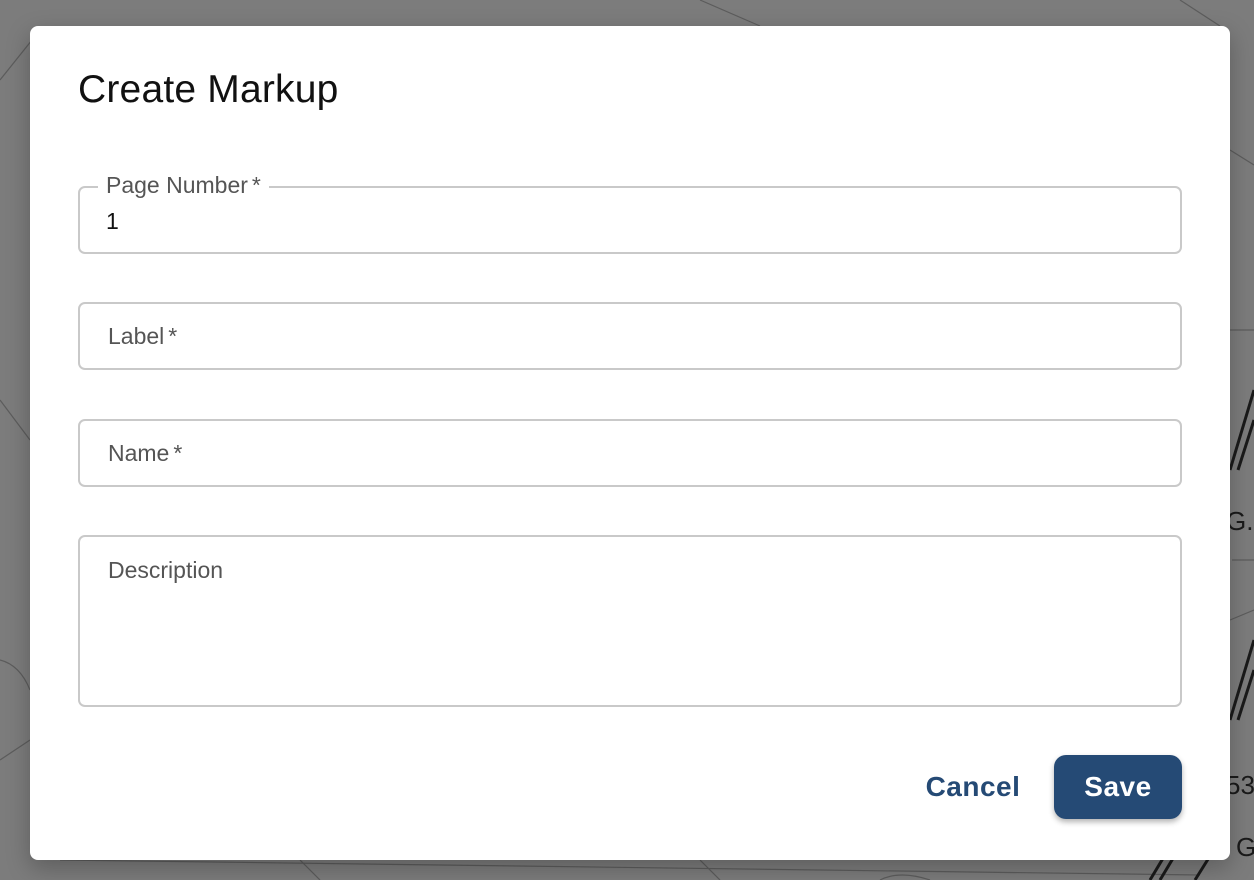 The image size is (1254, 880). What do you see at coordinates (1245, 847) in the screenshot?
I see `blueprint-label: G` at bounding box center [1245, 847].